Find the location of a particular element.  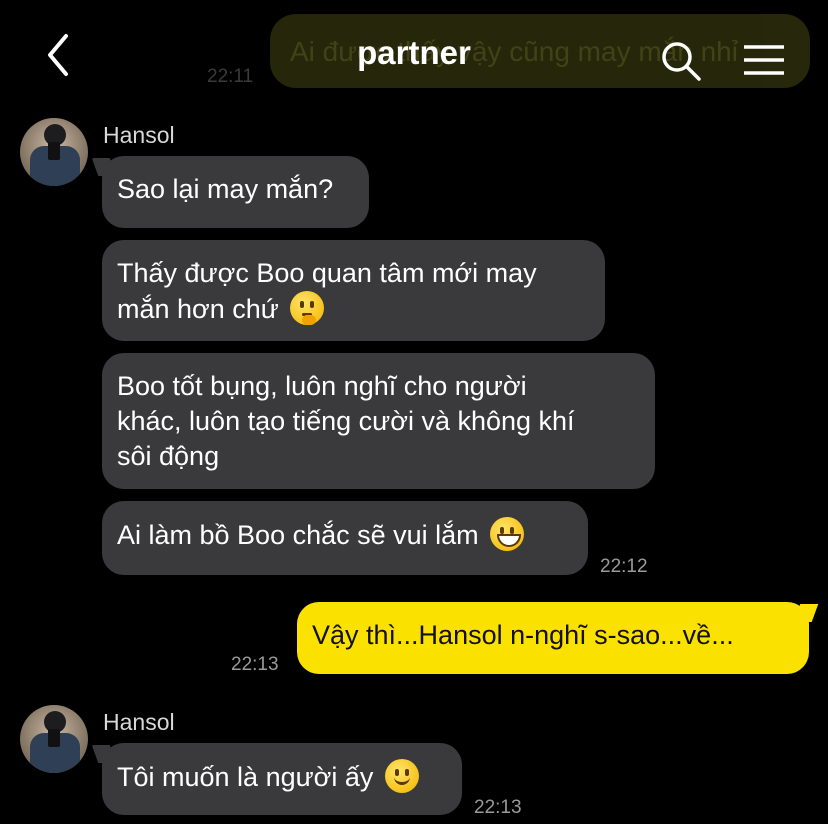

grinning-face-icon is located at coordinates (507, 534).